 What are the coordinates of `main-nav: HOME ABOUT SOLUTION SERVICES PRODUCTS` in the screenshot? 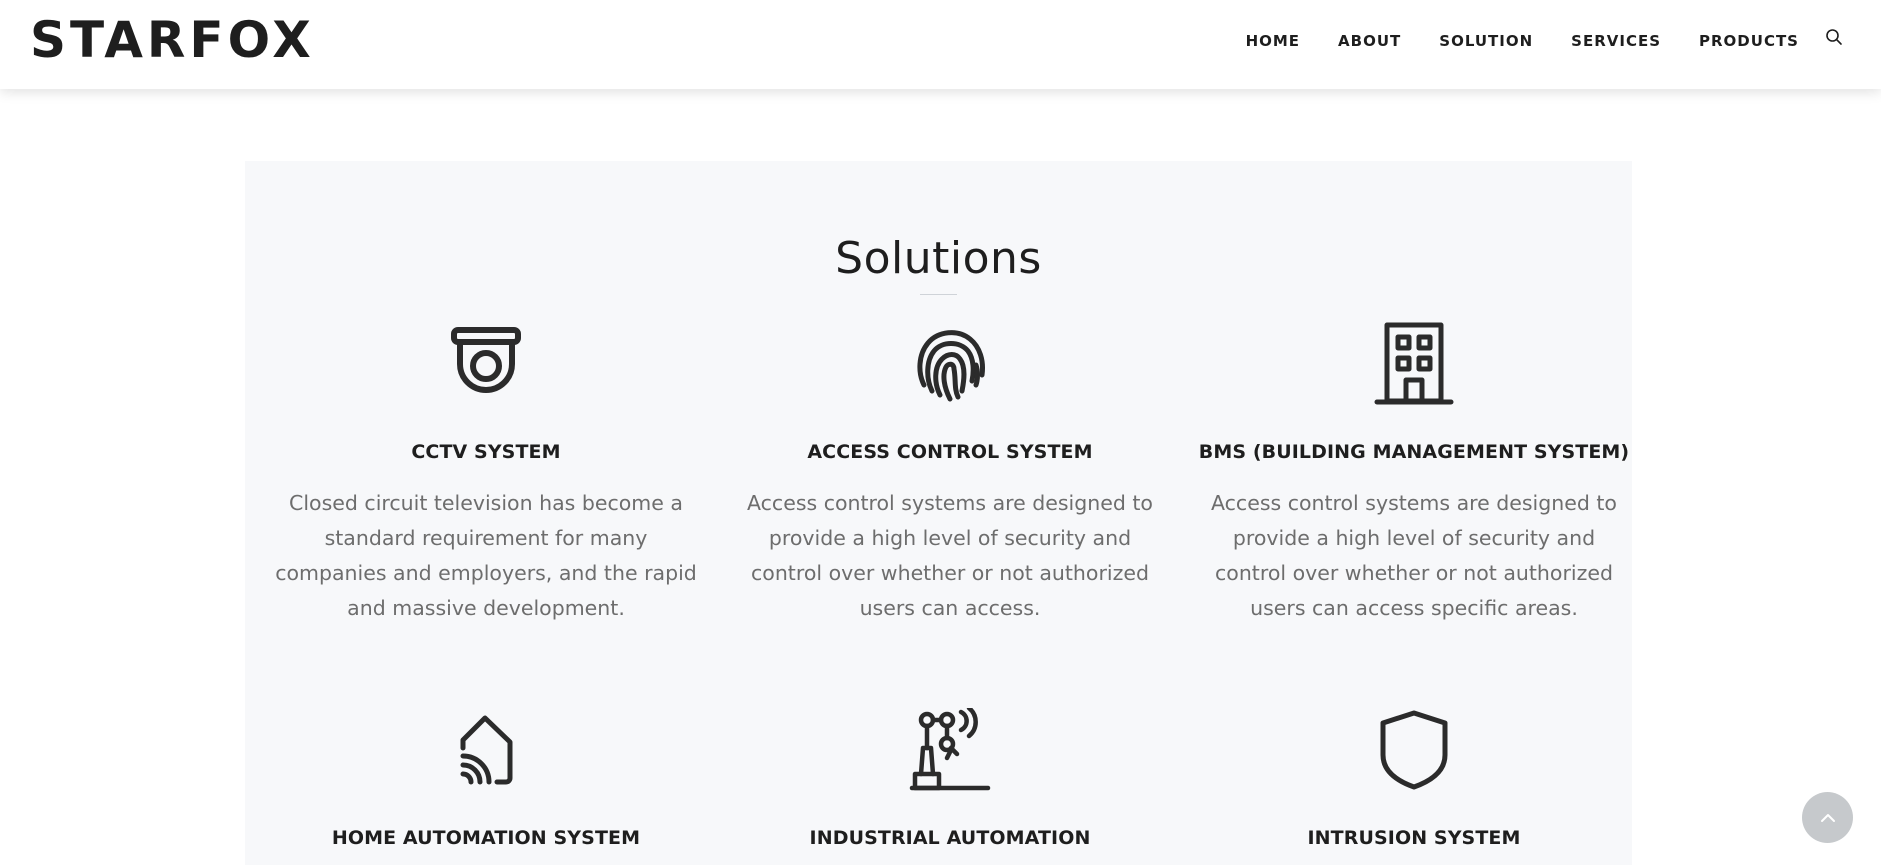 It's located at (1522, 41).